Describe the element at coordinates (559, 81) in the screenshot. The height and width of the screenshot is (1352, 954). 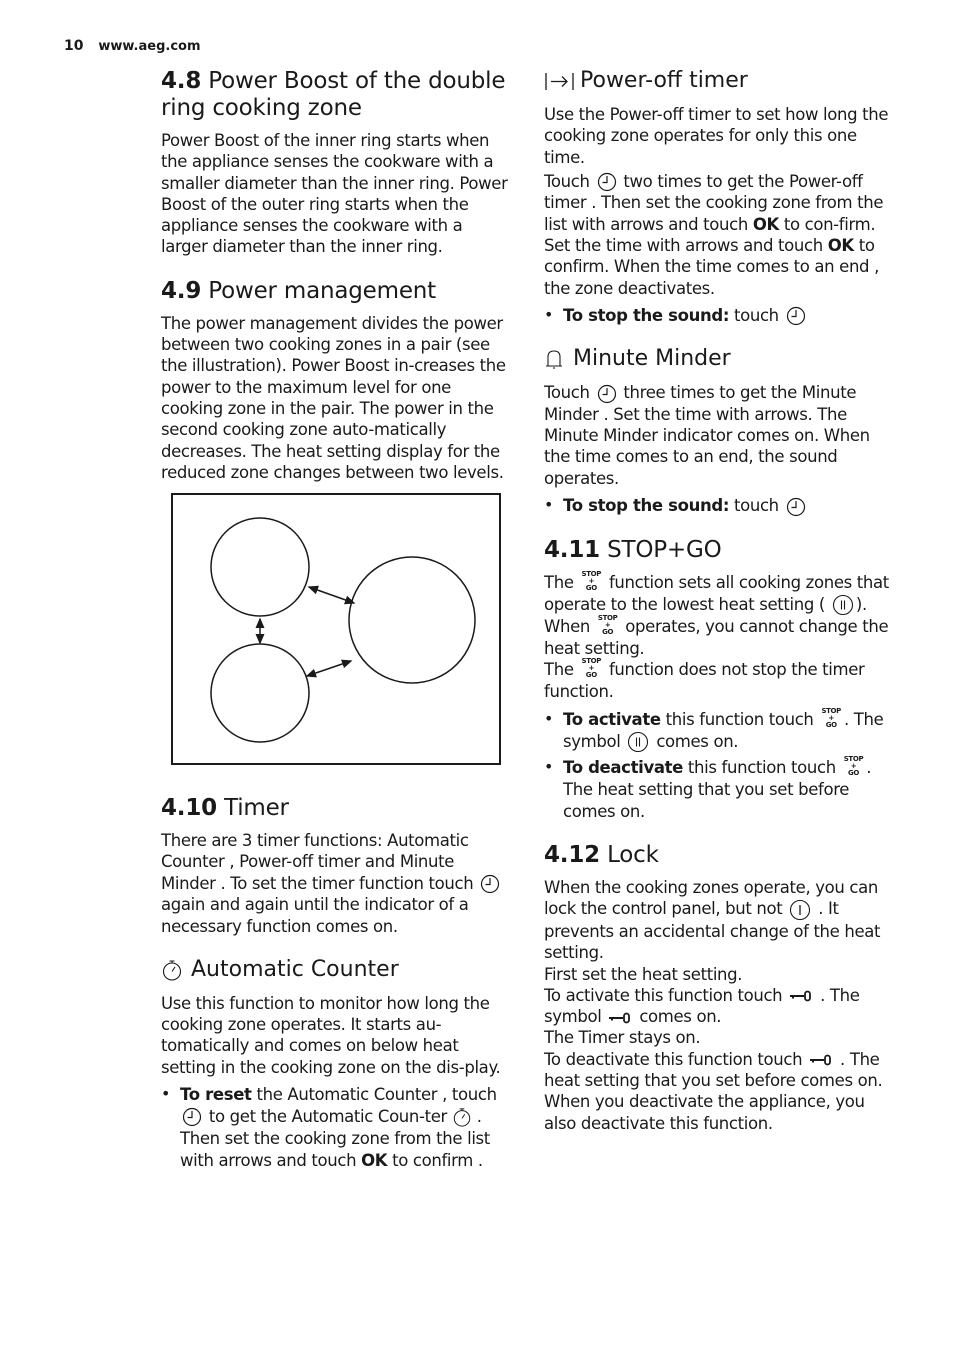
I see `power-off-timer-icon` at that location.